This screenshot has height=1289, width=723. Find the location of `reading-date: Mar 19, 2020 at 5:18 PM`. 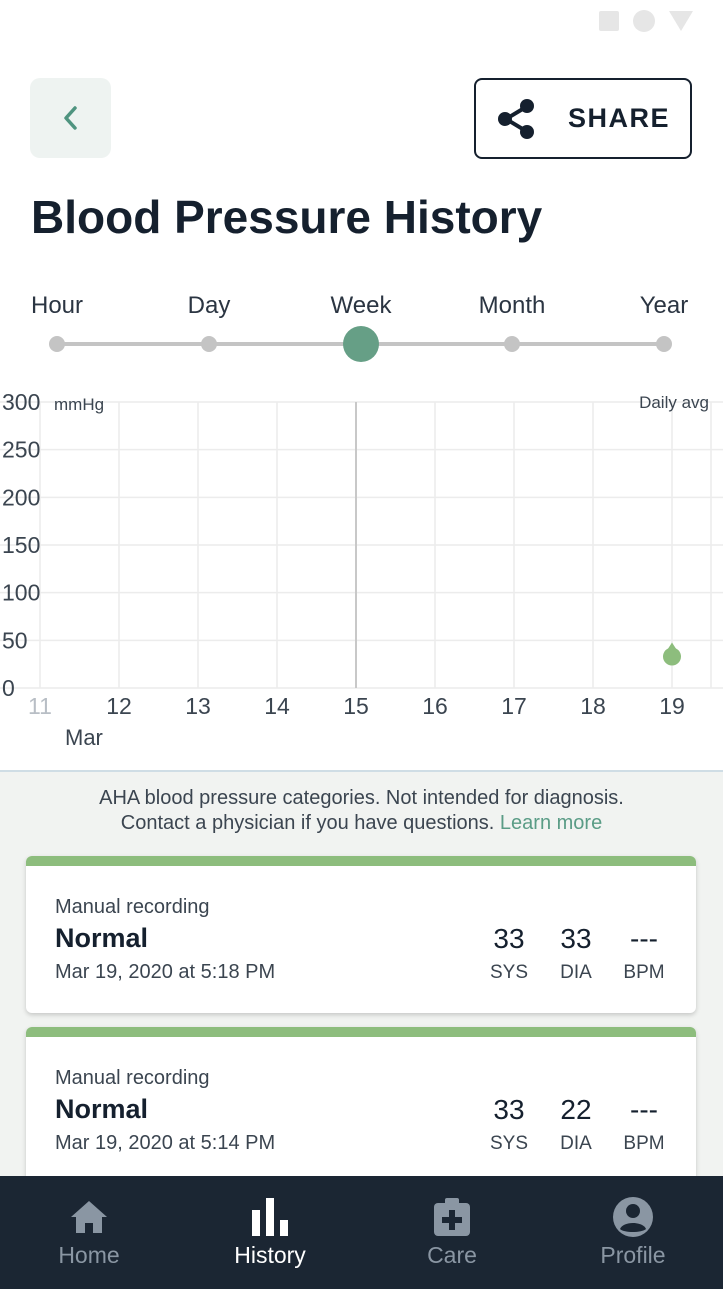

reading-date: Mar 19, 2020 at 5:18 PM is located at coordinates (165, 972).